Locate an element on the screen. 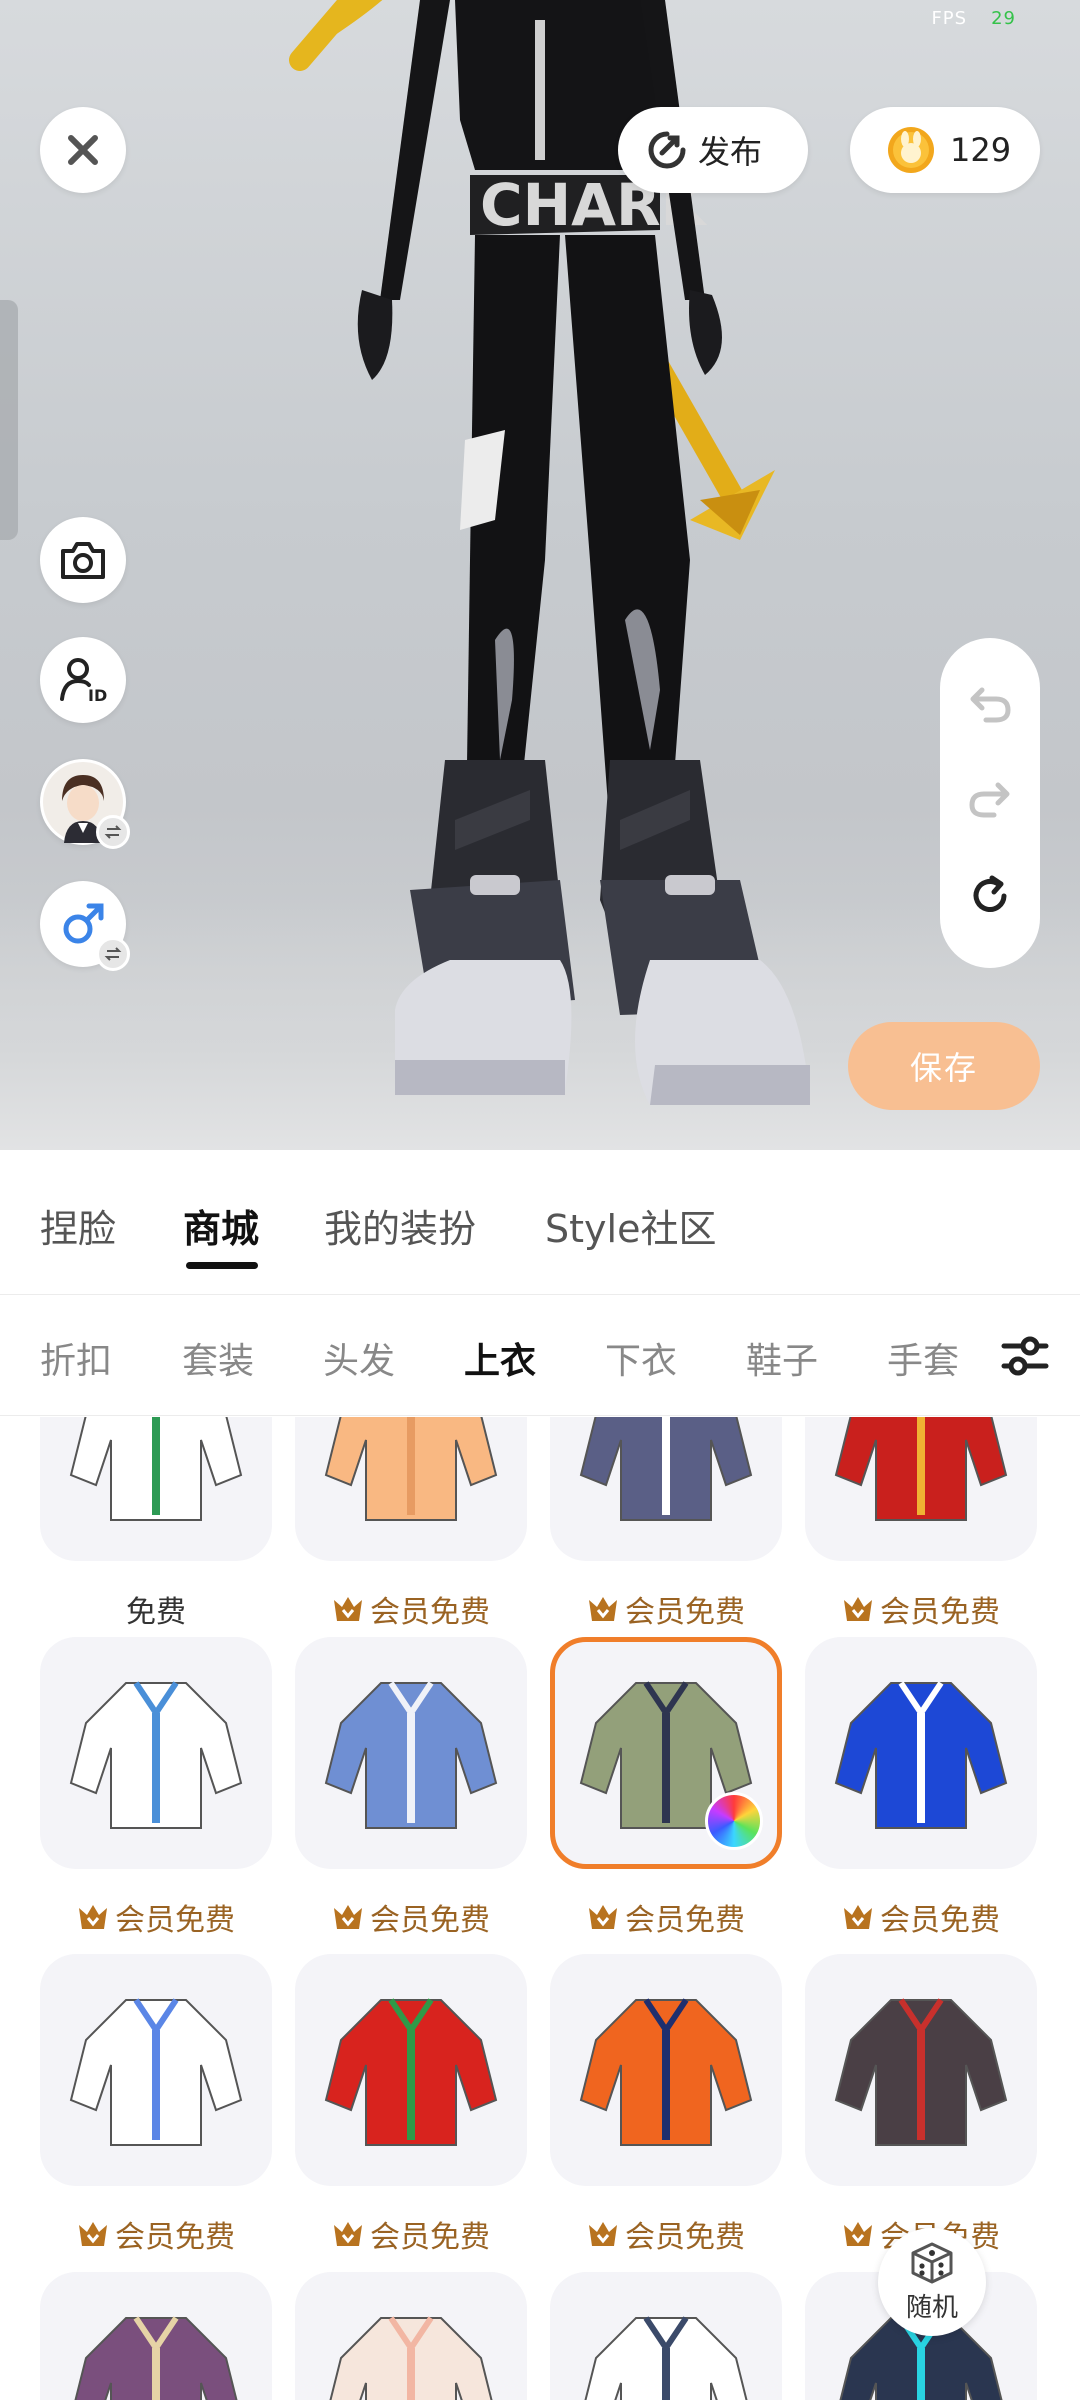 The width and height of the screenshot is (1080, 2400). undo-button is located at coordinates (990, 706).